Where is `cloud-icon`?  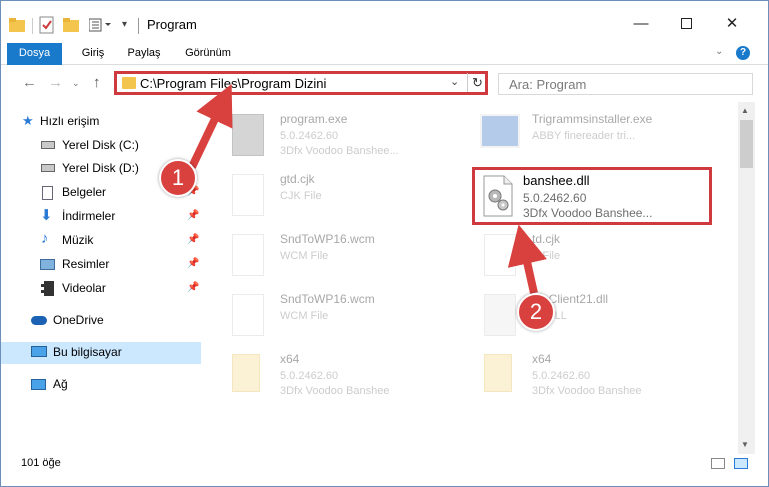
cloud-icon is located at coordinates (39, 320).